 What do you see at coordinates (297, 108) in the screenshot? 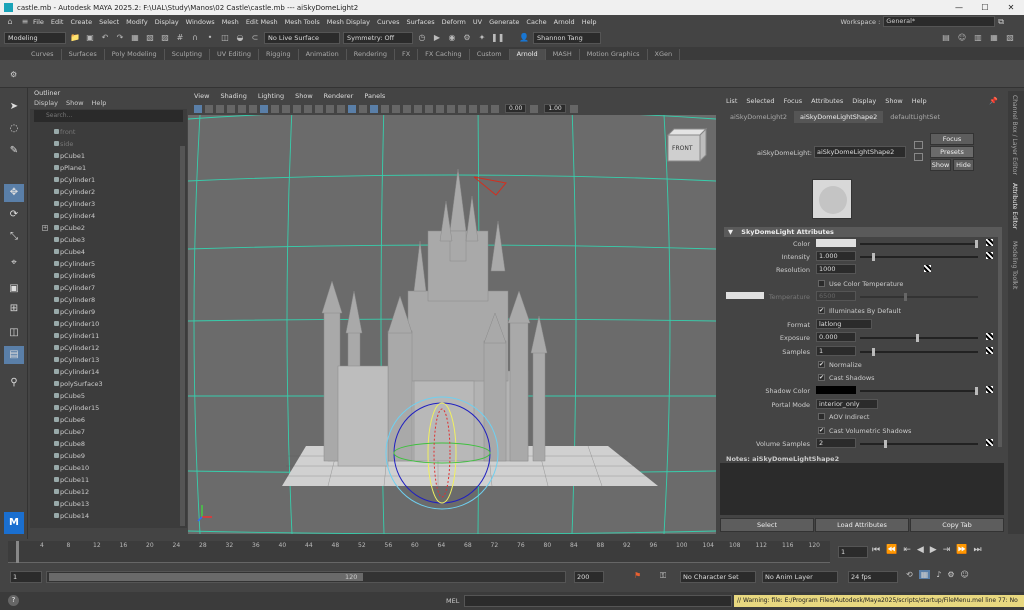
I see `gate-mask-icon` at bounding box center [297, 108].